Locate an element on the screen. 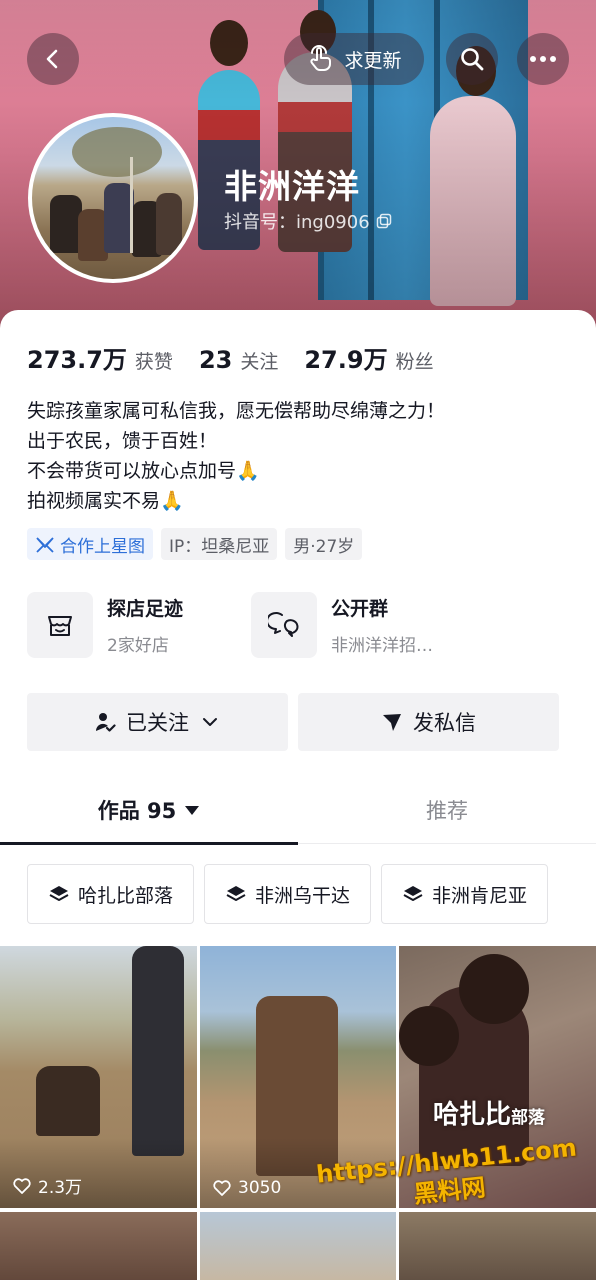 The image size is (596, 1280). avatar is located at coordinates (113, 198).